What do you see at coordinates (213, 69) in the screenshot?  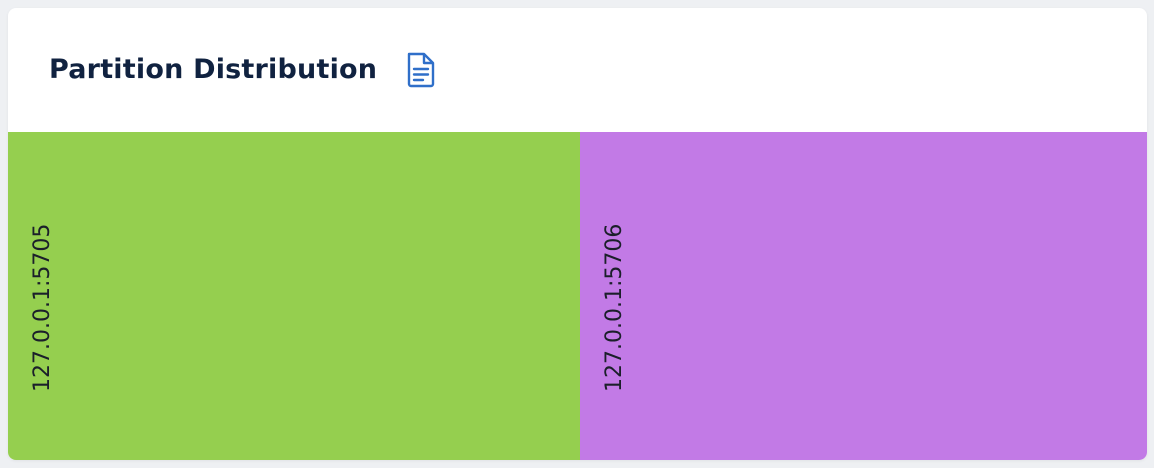 I see `card-title: Partition Distribution` at bounding box center [213, 69].